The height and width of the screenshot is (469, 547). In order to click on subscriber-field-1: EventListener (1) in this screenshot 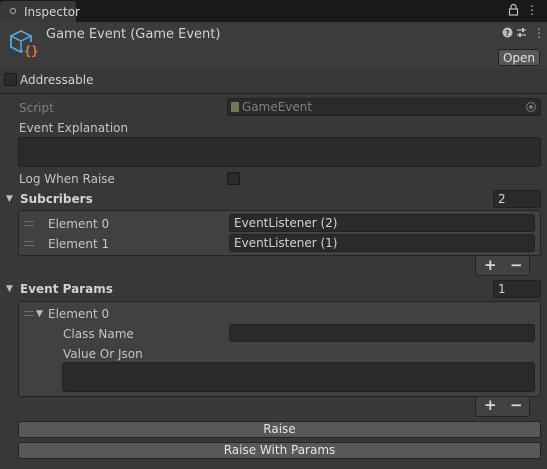, I will do `click(382, 243)`.